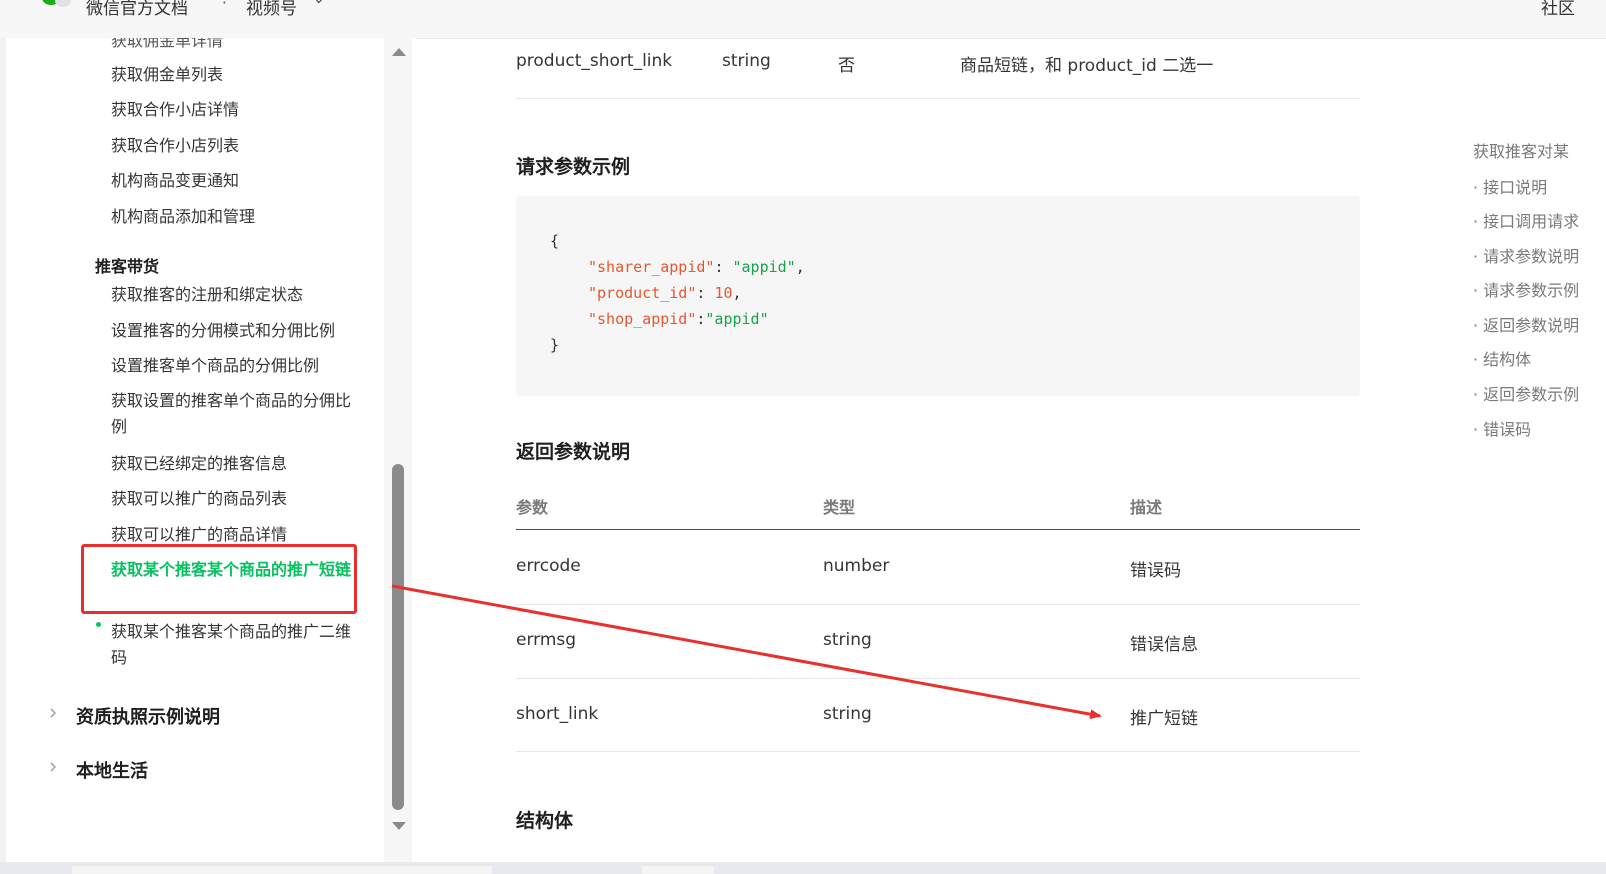  What do you see at coordinates (237, 75) in the screenshot?
I see `sidebar-item: 获取佣金单列表` at bounding box center [237, 75].